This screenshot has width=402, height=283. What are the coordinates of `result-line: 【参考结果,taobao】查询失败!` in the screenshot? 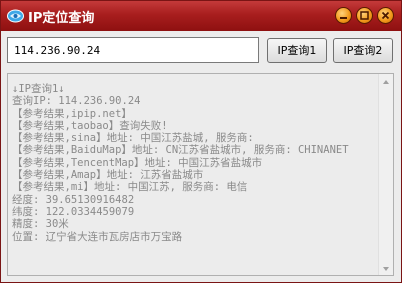 It's located at (90, 125).